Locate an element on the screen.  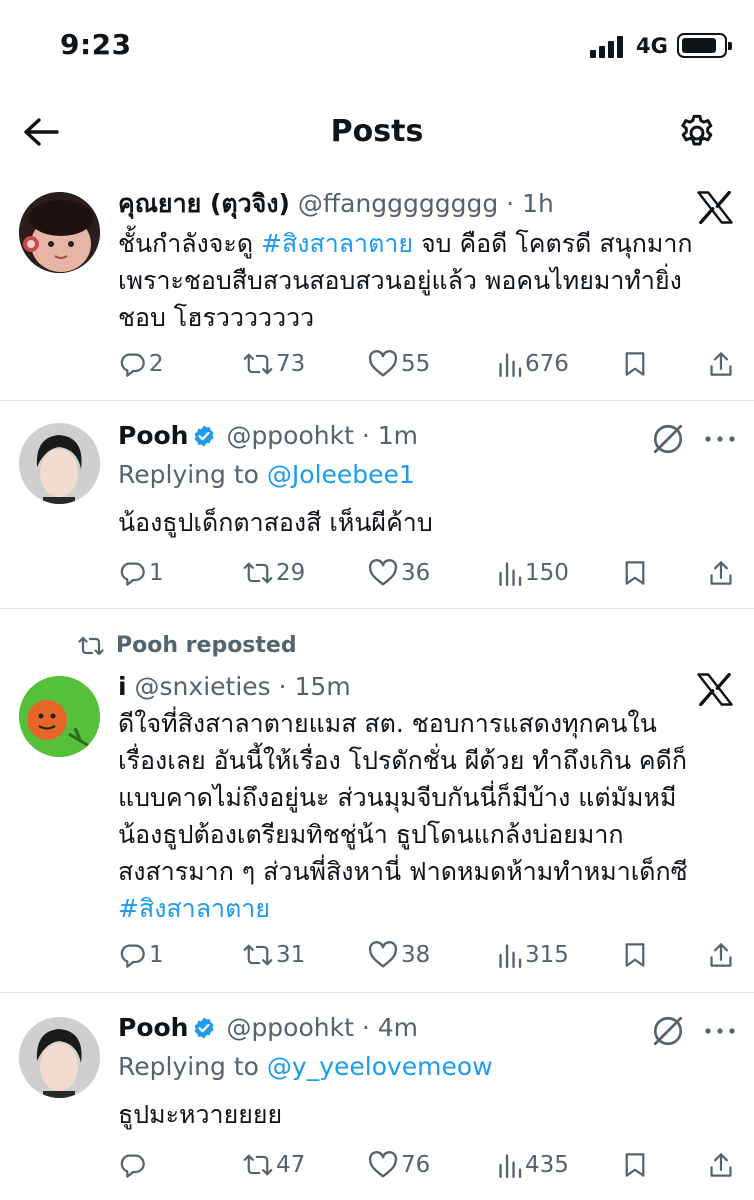
reply-button: 2 is located at coordinates (141, 364).